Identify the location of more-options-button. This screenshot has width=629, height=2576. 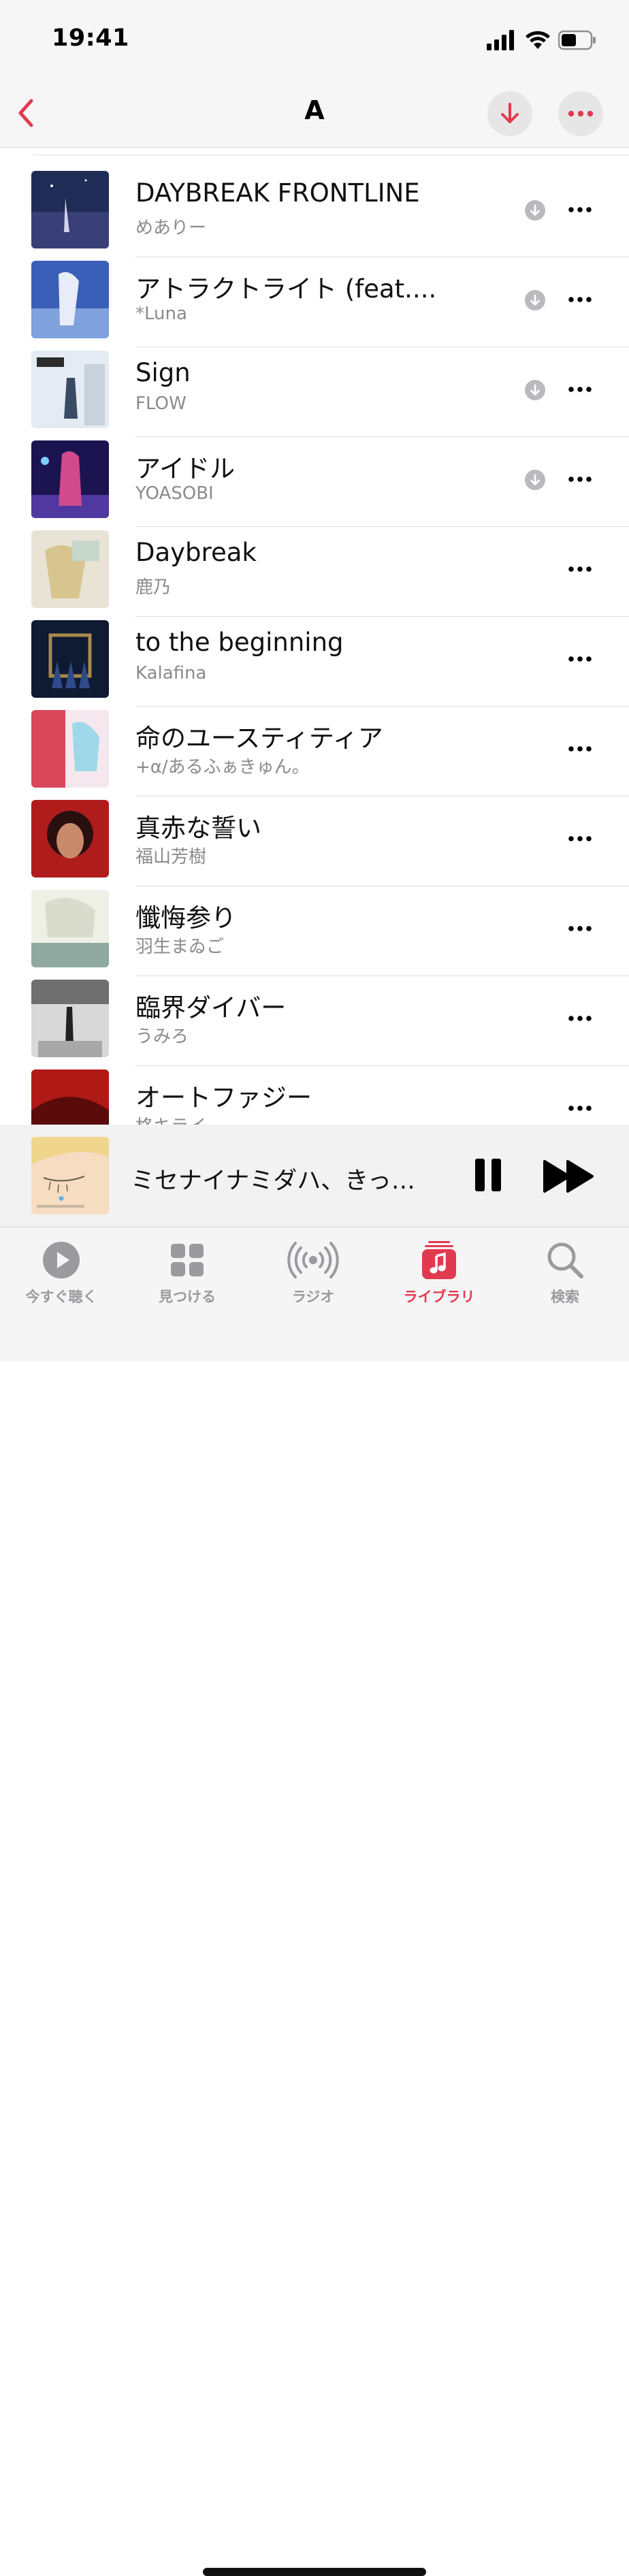
(580, 113).